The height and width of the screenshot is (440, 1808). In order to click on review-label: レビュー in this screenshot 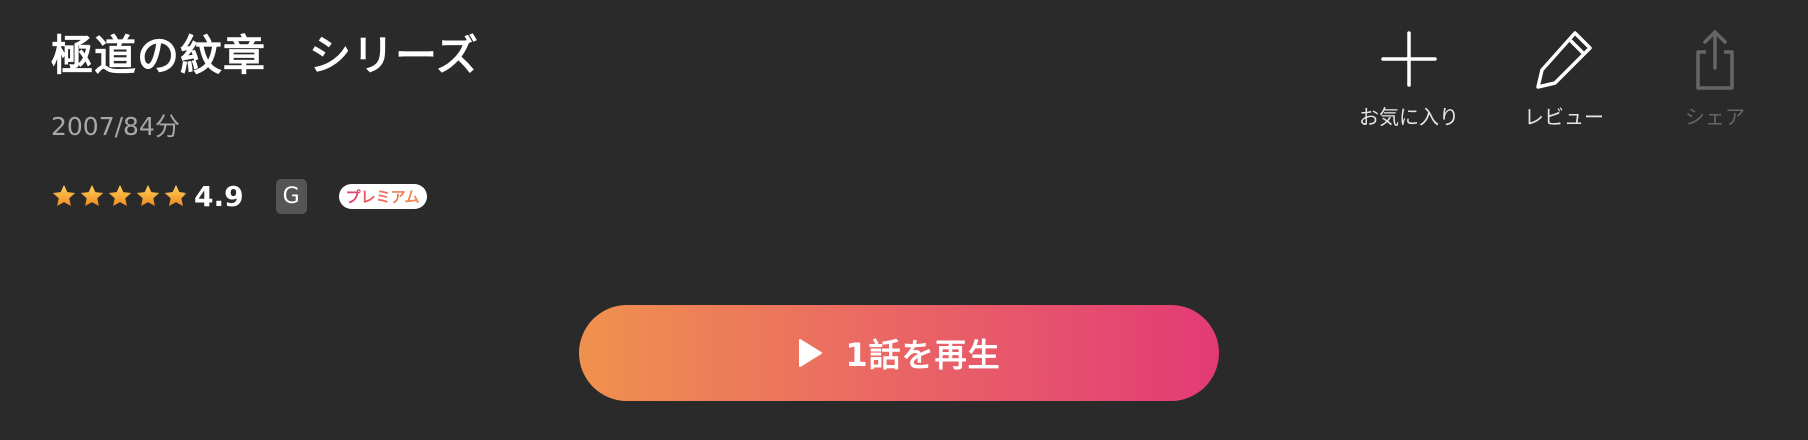, I will do `click(1564, 117)`.